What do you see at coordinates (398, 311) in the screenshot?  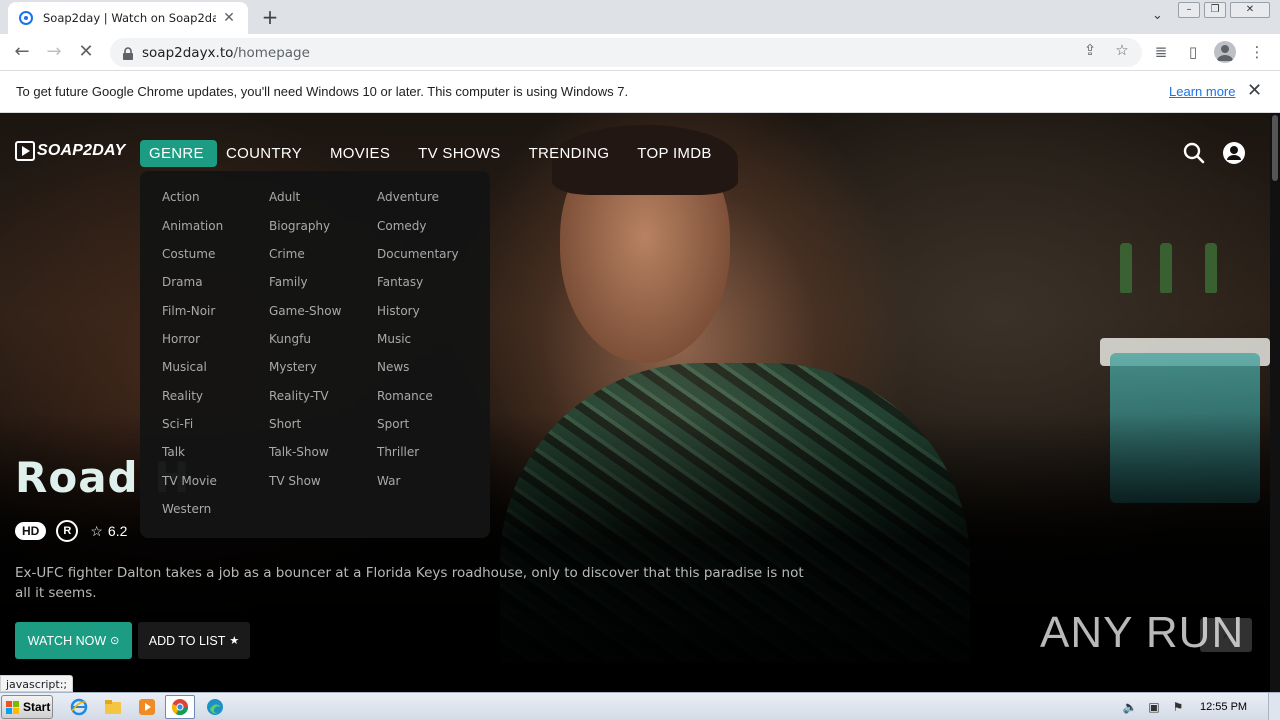 I see `genre-item-history: History` at bounding box center [398, 311].